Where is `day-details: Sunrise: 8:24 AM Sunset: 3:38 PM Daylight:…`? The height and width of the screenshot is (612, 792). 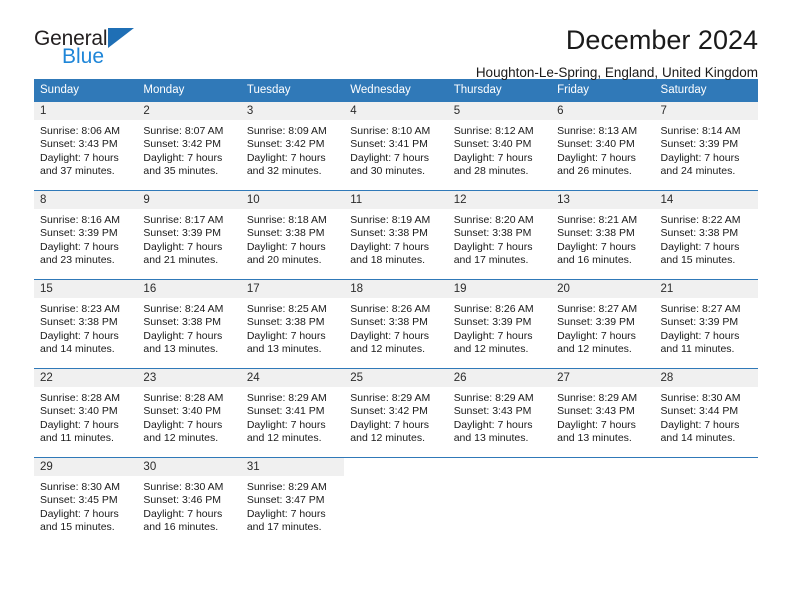 day-details: Sunrise: 8:24 AM Sunset: 3:38 PM Daylight:… is located at coordinates (188, 327).